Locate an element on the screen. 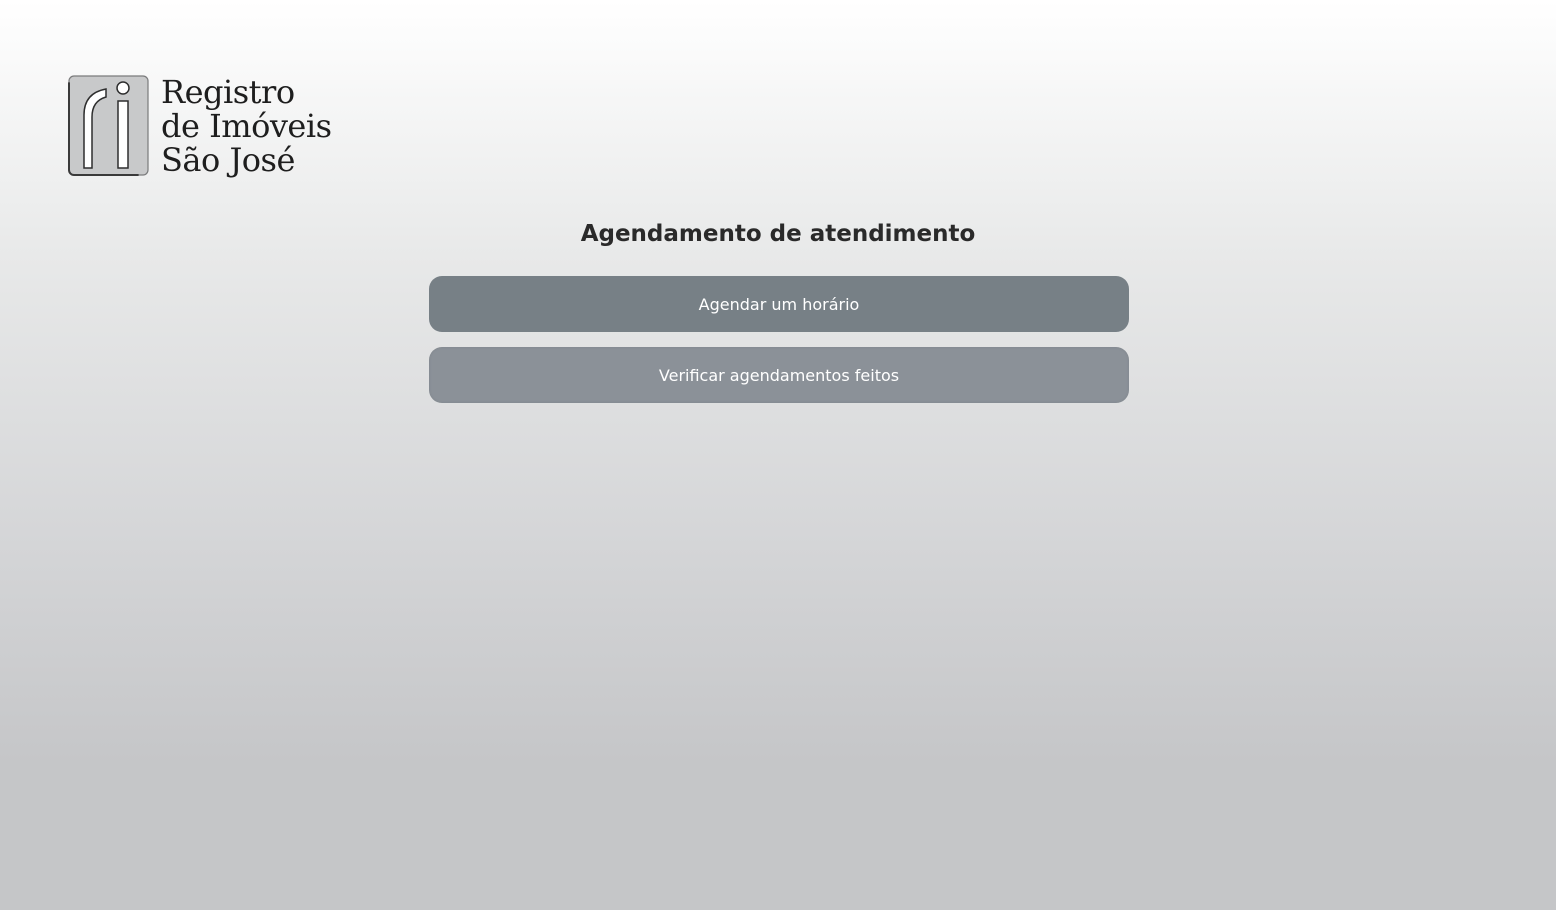 This screenshot has width=1556, height=910. schedule-appointment-button: Agendar um horário is located at coordinates (779, 304).